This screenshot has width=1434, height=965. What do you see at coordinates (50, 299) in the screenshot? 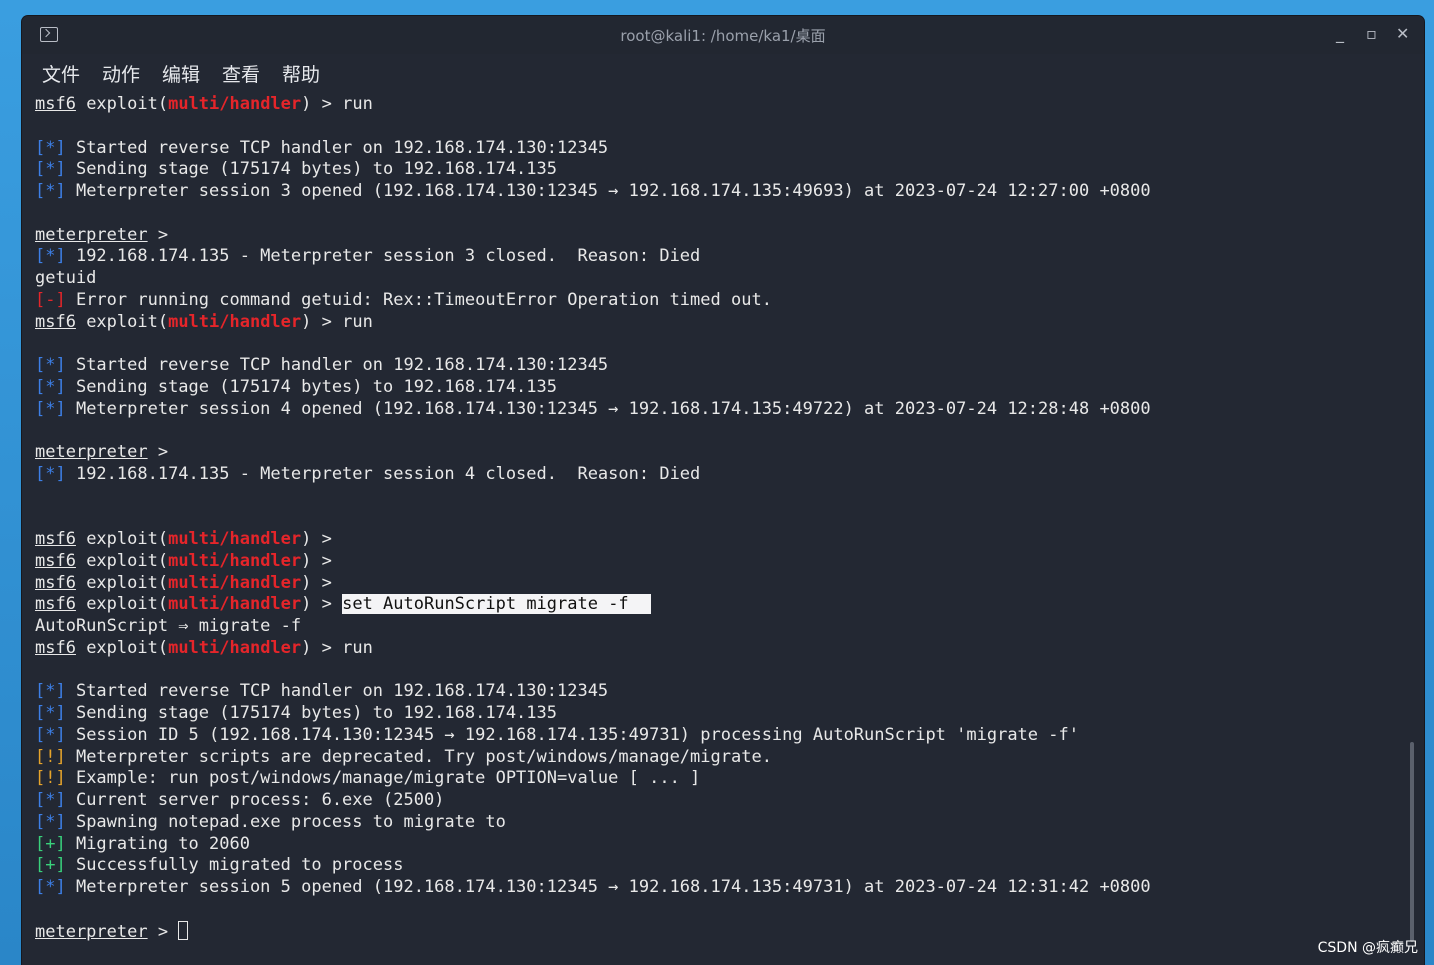
I see `error-tag: [-]` at bounding box center [50, 299].